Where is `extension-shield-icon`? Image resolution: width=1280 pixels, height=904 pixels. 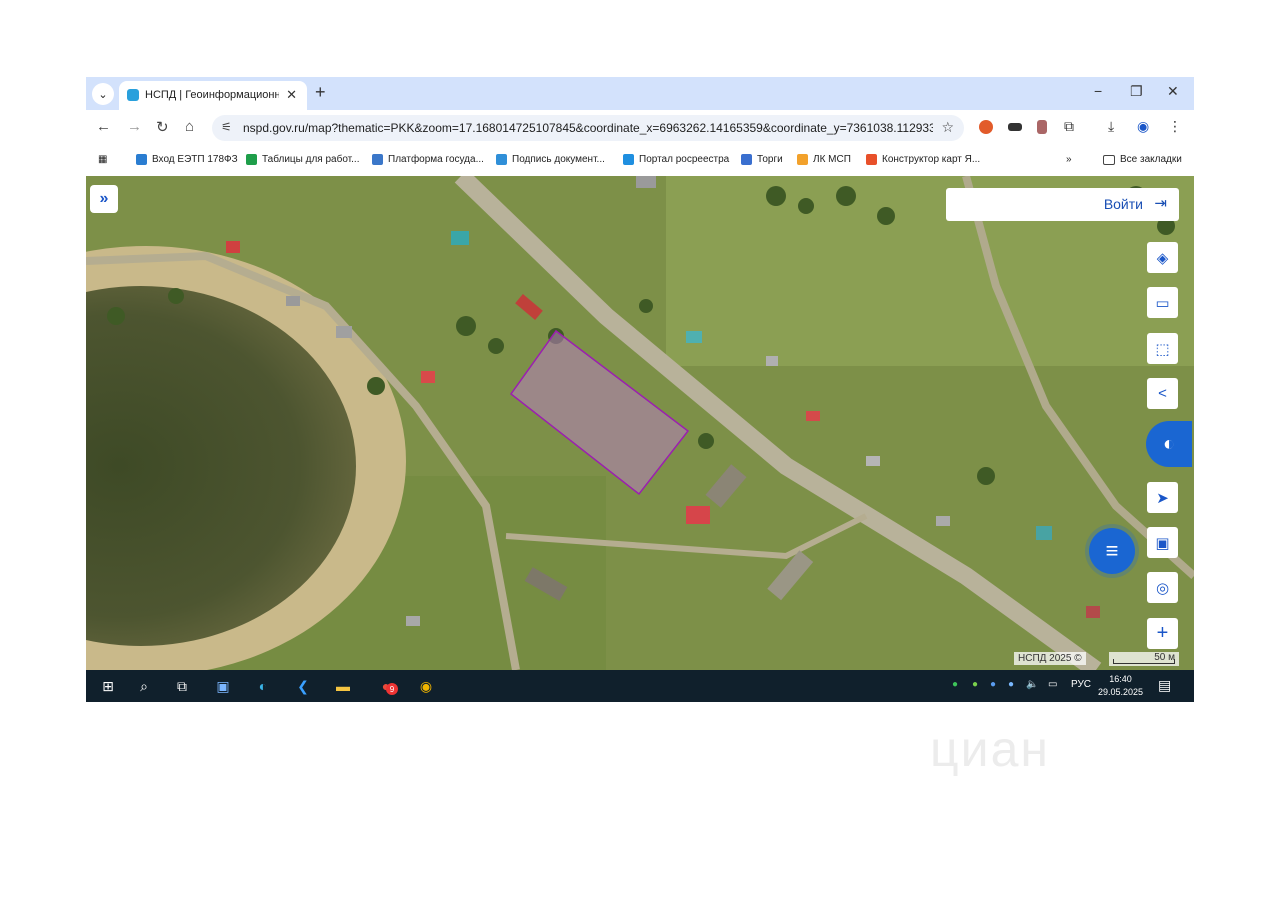
extension-shield-icon is located at coordinates (1042, 127).